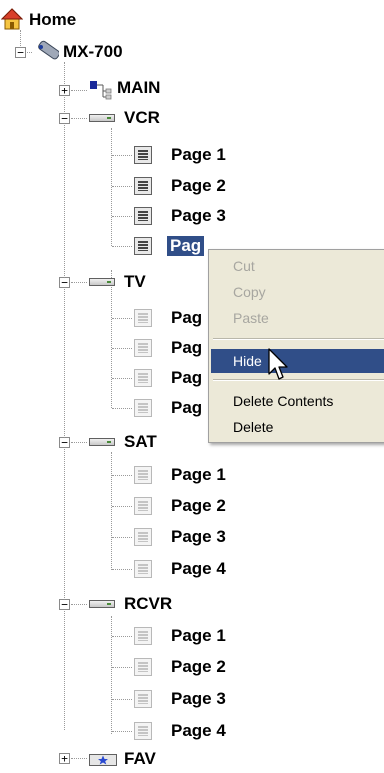  Describe the element at coordinates (140, 759) in the screenshot. I see `tree-item-fav: FAV` at that location.